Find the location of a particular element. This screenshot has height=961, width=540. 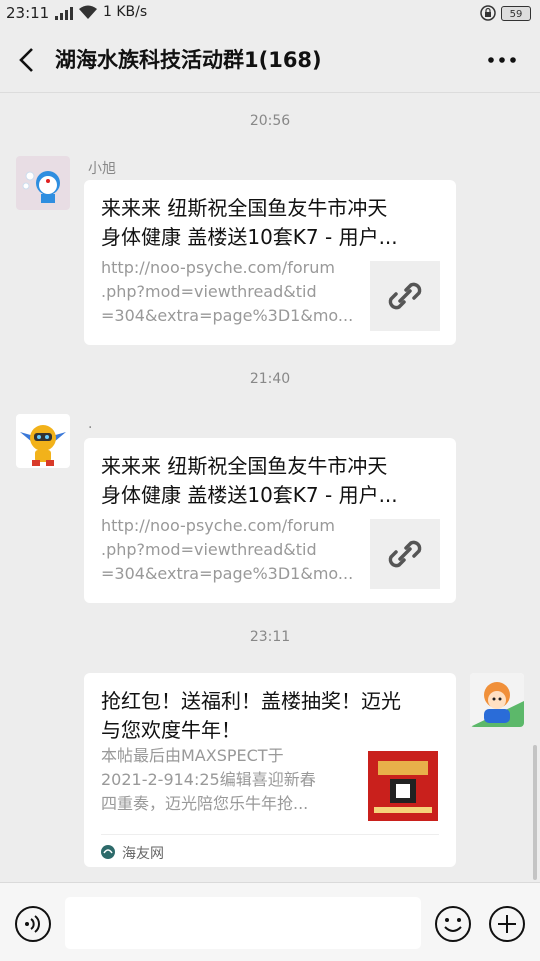

emoji-icon is located at coordinates (453, 924).